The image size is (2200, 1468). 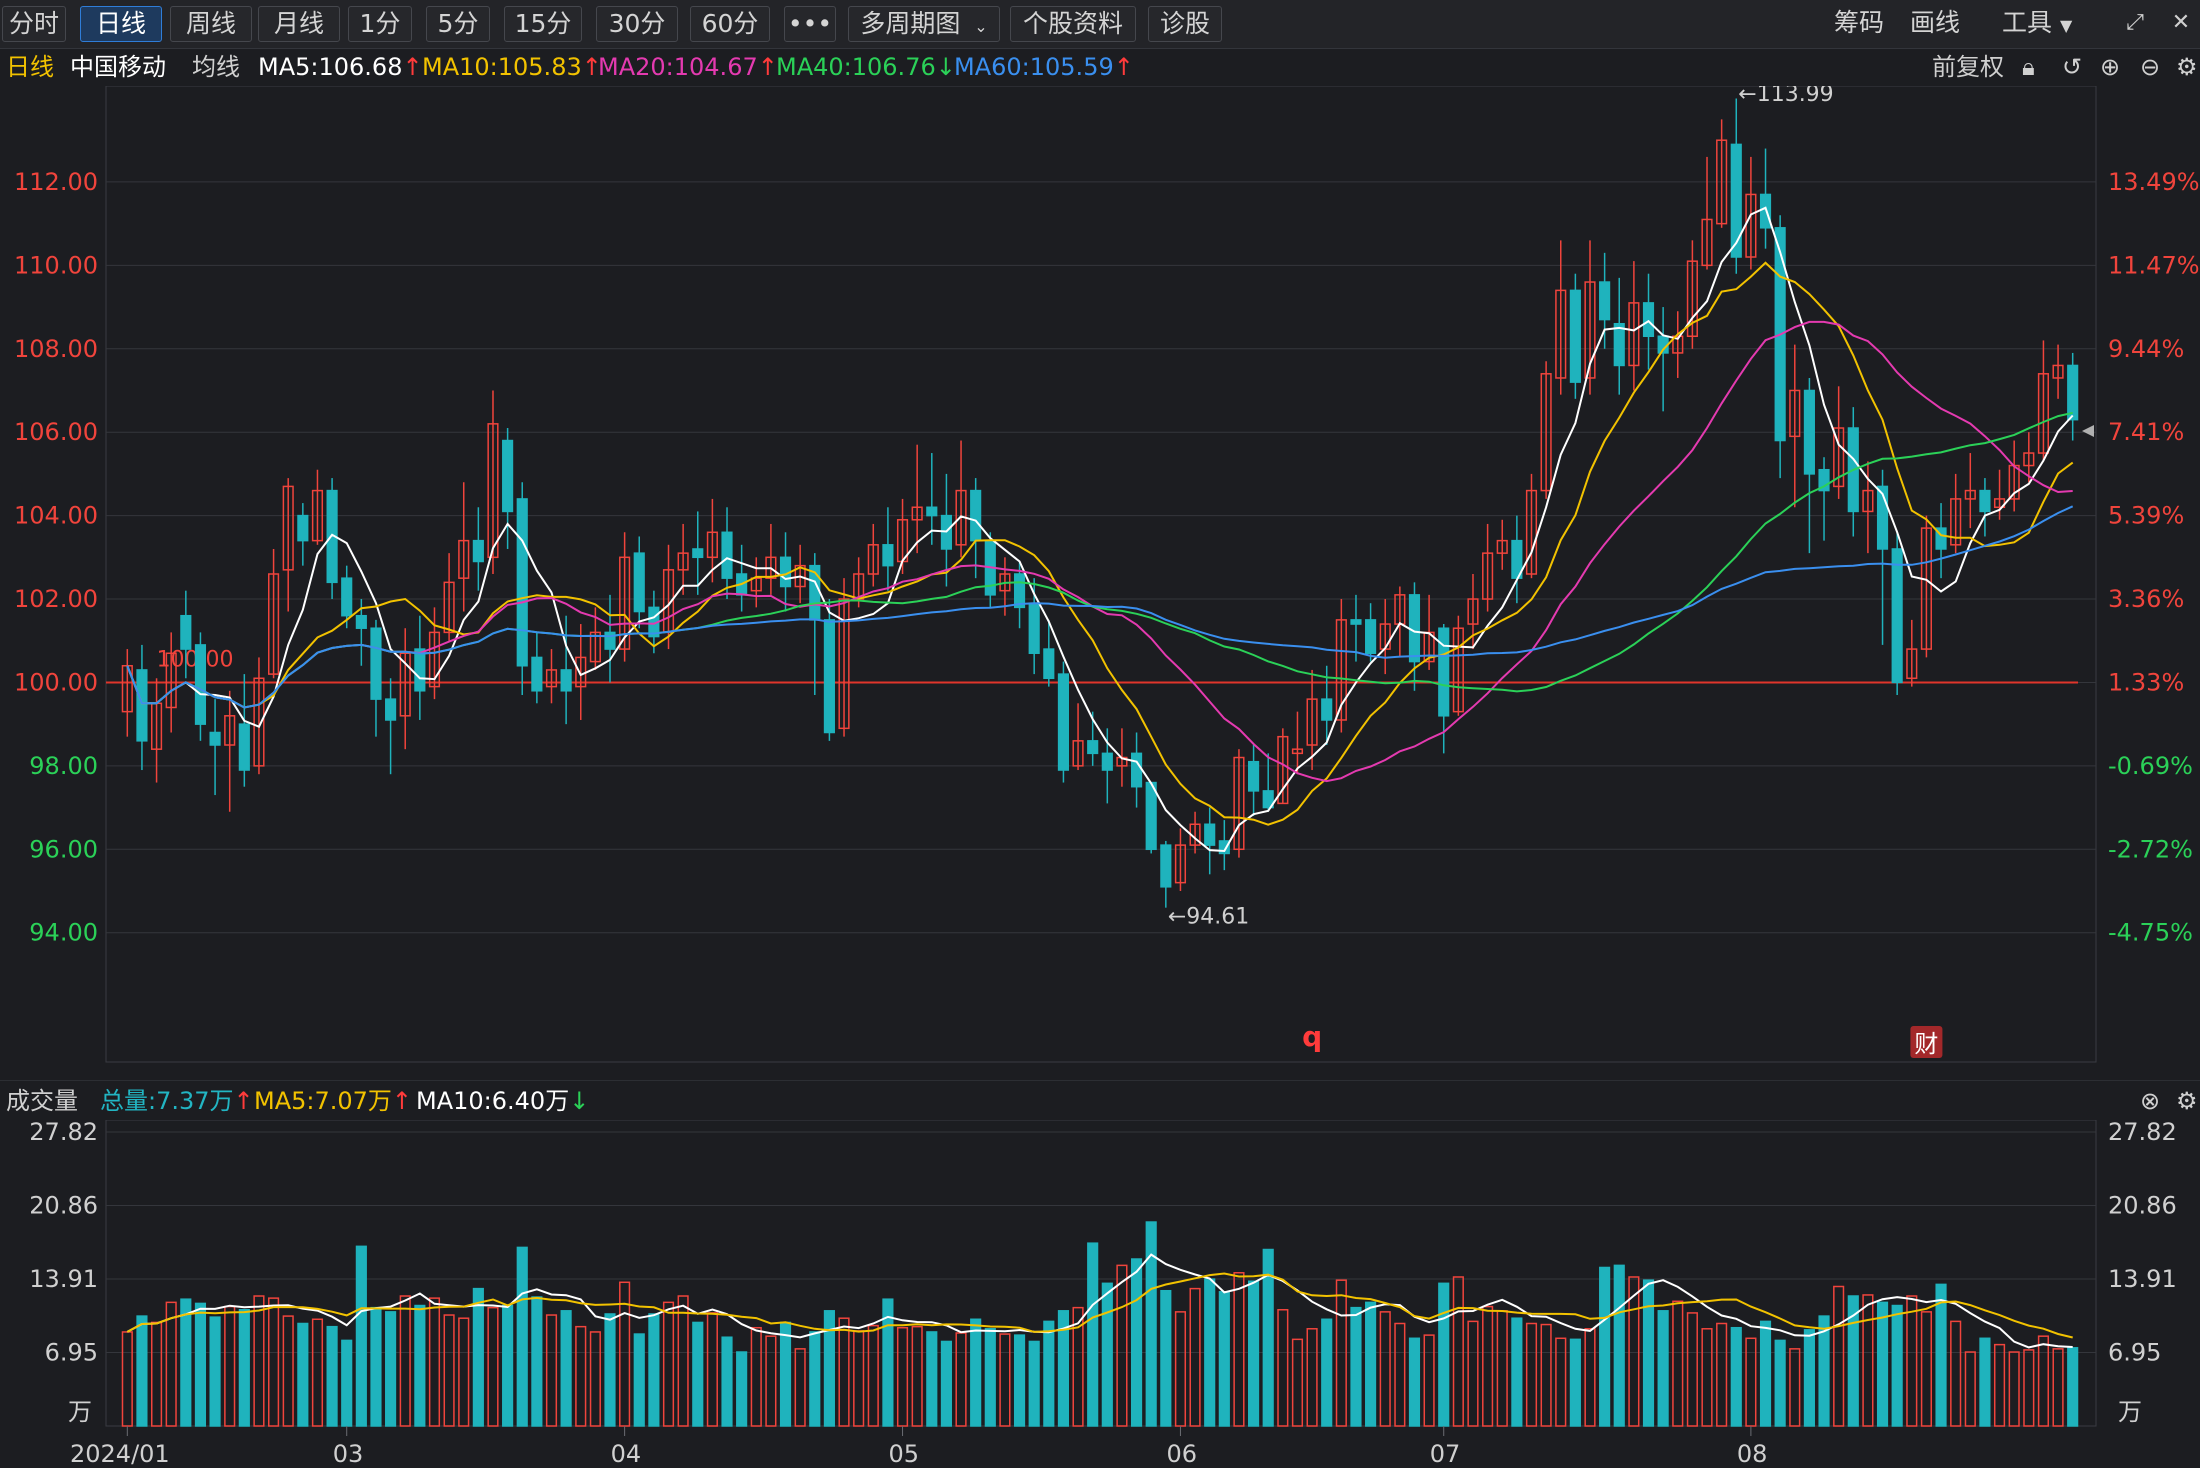 What do you see at coordinates (211, 24) in the screenshot?
I see `tab-weekly: 周线` at bounding box center [211, 24].